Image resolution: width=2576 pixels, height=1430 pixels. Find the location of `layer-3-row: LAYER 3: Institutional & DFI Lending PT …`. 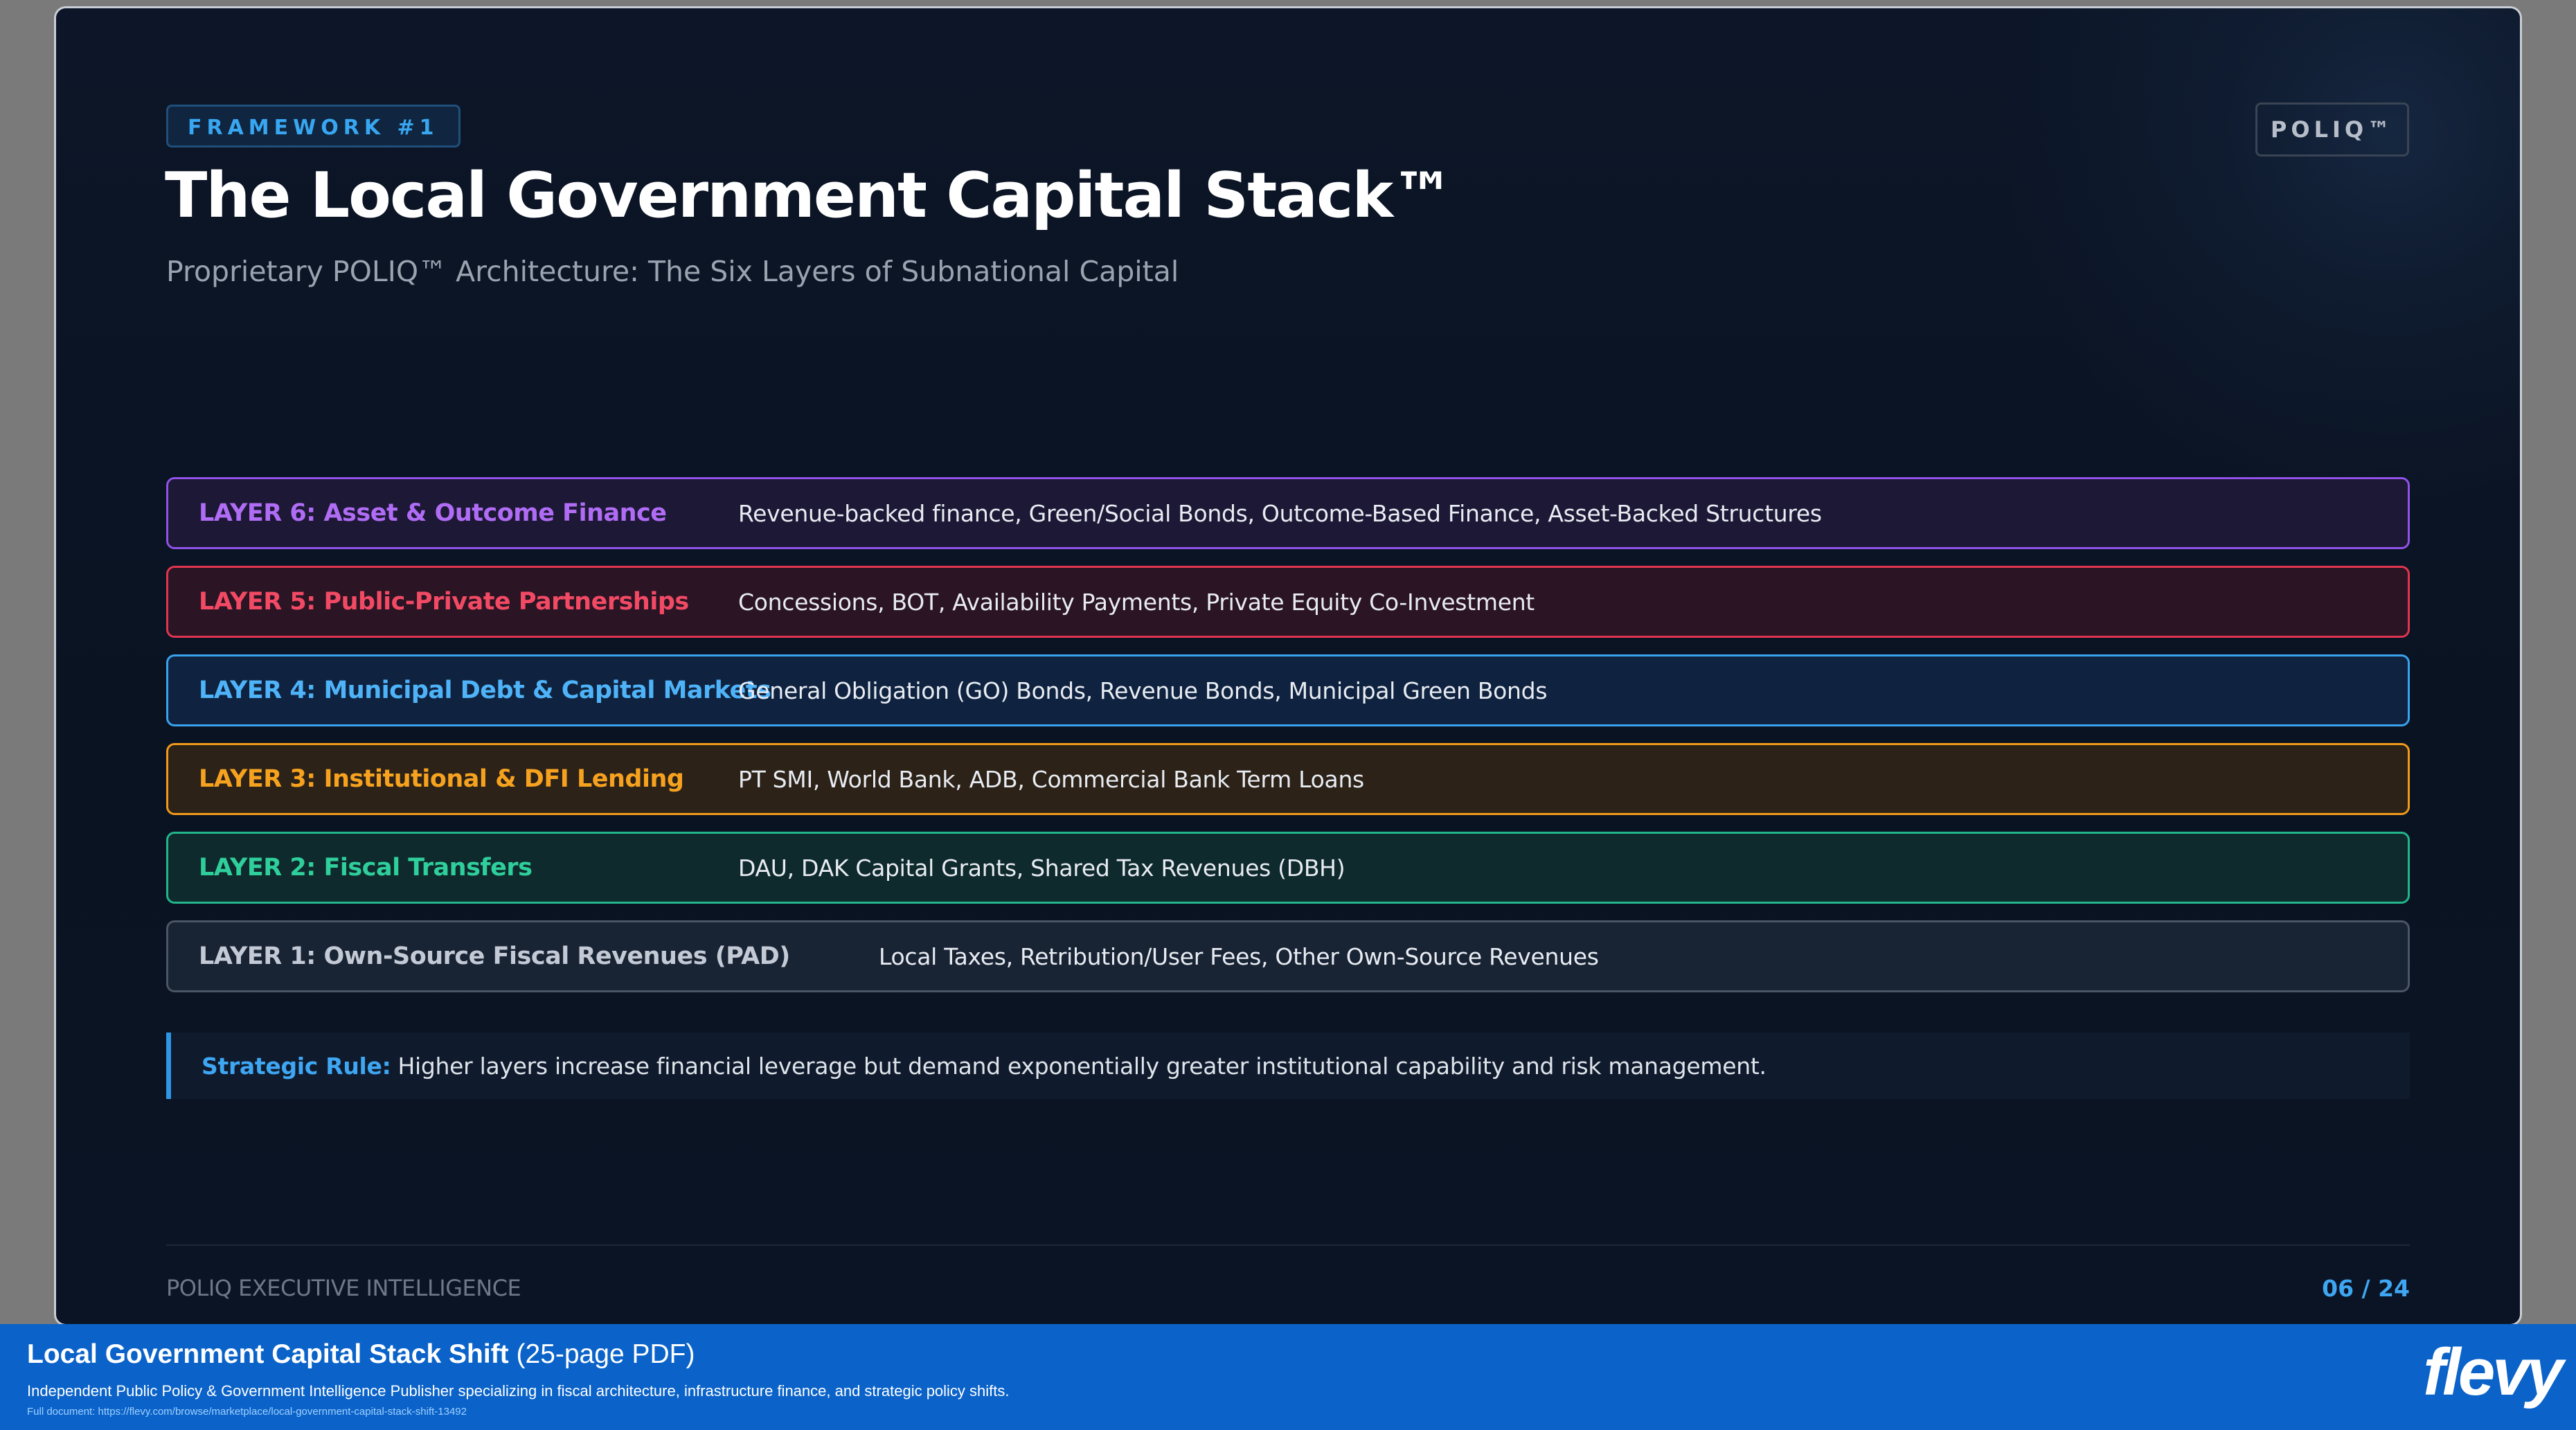

layer-3-row: LAYER 3: Institutional & DFI Lending PT … is located at coordinates (1288, 779).